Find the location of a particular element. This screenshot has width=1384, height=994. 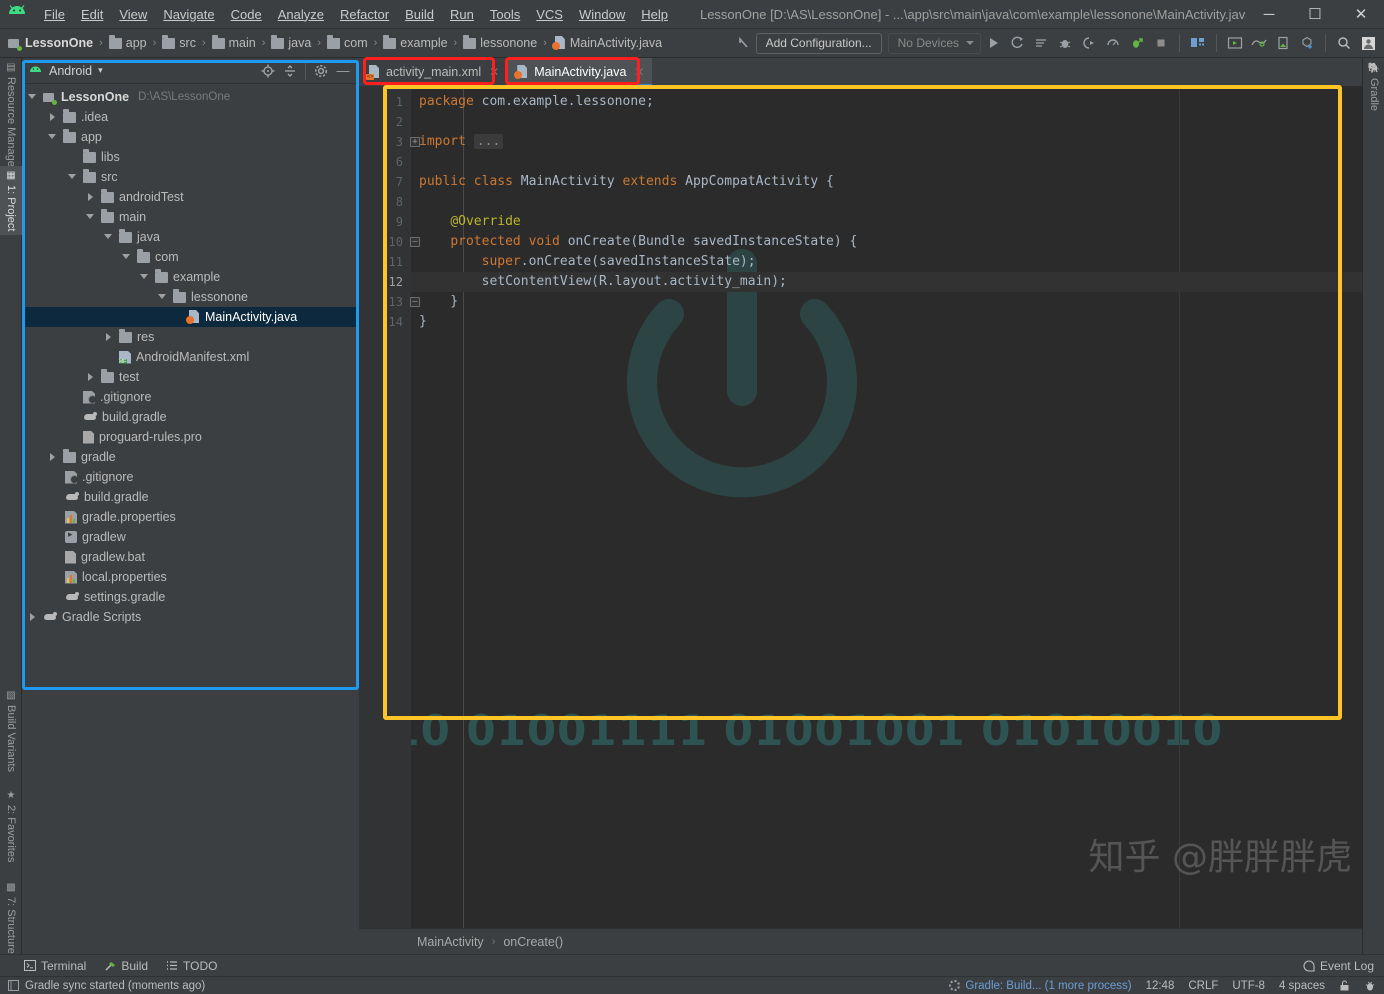

locate-icon is located at coordinates (268, 71).